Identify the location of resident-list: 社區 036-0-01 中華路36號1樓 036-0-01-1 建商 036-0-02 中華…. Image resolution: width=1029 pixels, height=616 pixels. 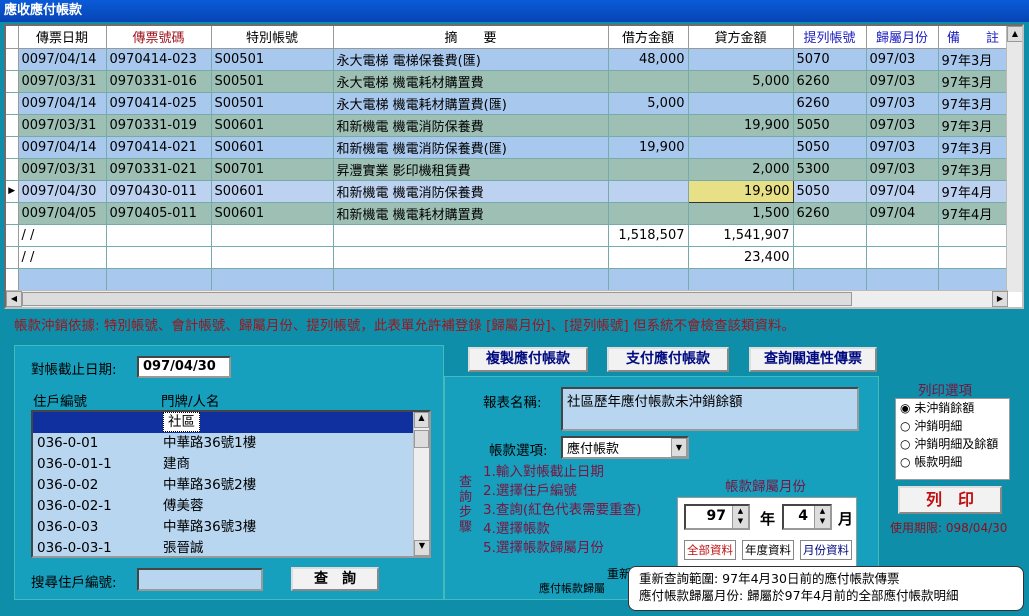
(231, 484).